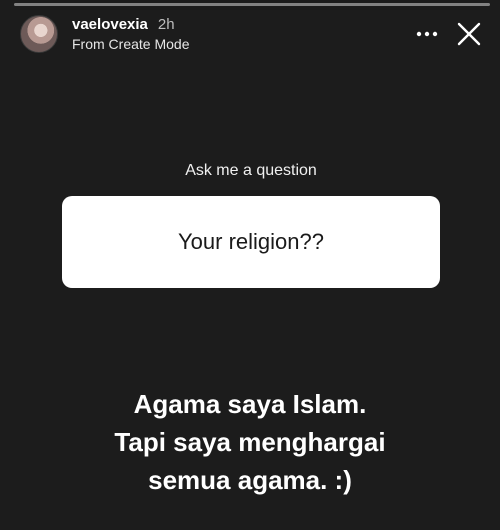 Image resolution: width=500 pixels, height=530 pixels. I want to click on header-text: vaelovexia 2h From Create Mode, so click(130, 34).